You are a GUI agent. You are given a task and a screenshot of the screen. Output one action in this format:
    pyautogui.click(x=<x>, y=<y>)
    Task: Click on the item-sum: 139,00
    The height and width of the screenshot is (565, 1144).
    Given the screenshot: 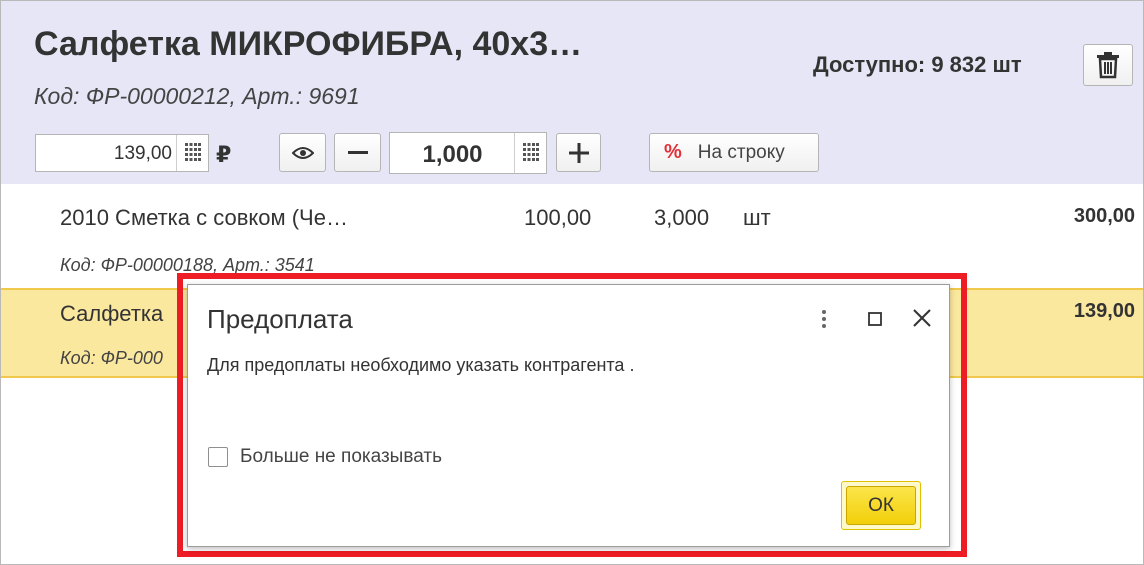 What is the action you would take?
    pyautogui.click(x=1104, y=311)
    